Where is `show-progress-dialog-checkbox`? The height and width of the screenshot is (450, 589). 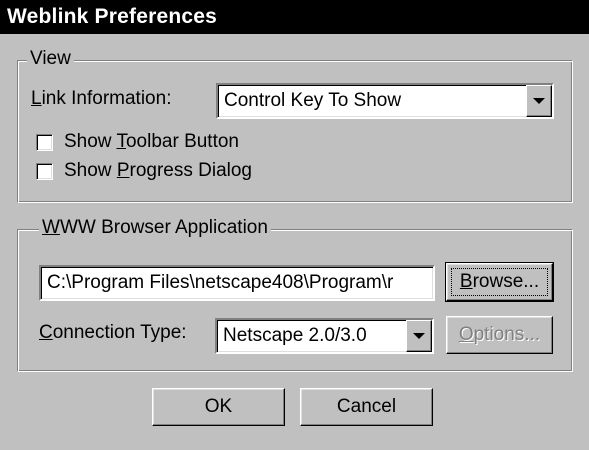
show-progress-dialog-checkbox is located at coordinates (44, 171).